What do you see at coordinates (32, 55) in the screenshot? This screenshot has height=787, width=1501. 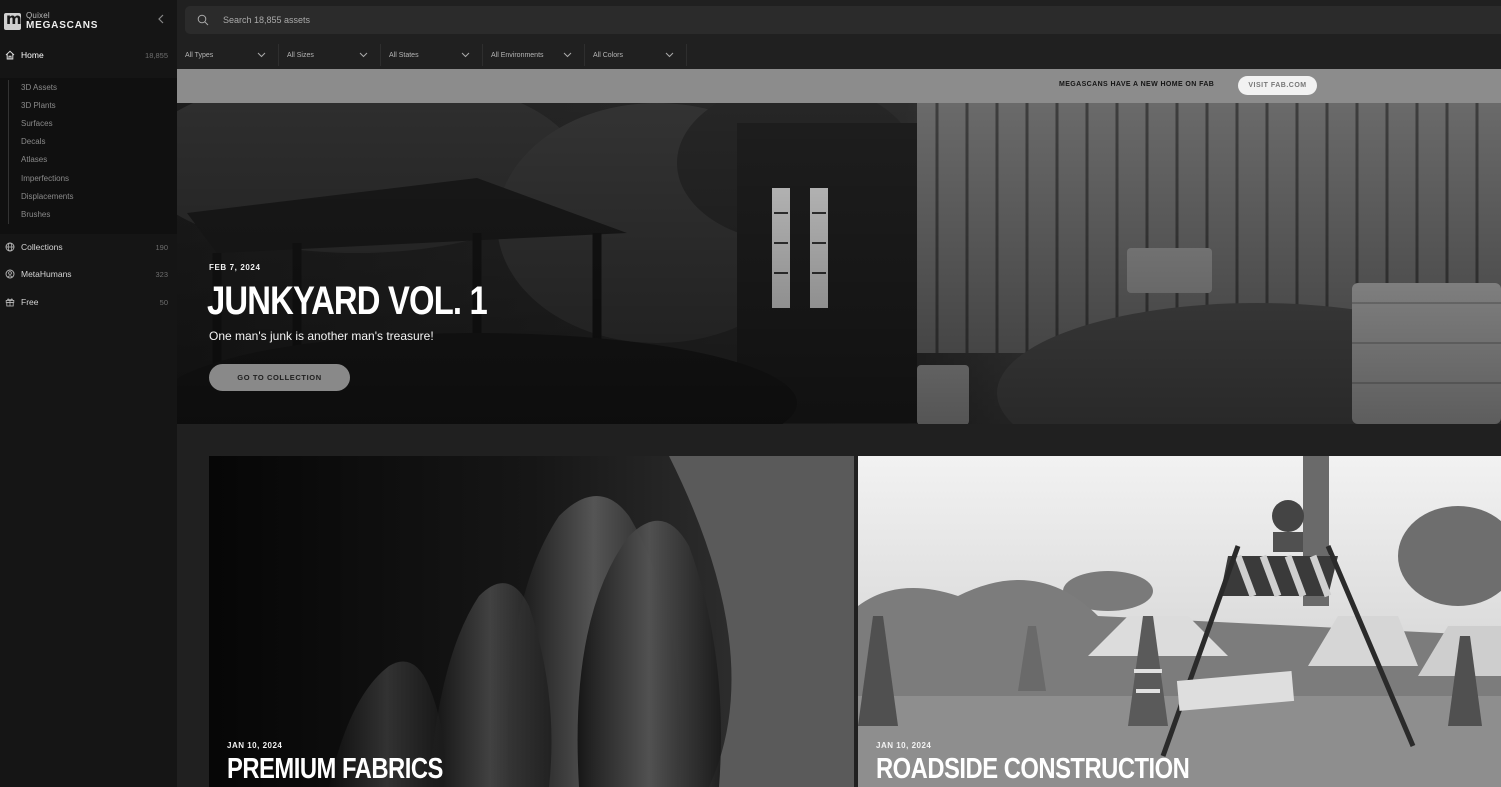 I see `sidebar-item-label: Home` at bounding box center [32, 55].